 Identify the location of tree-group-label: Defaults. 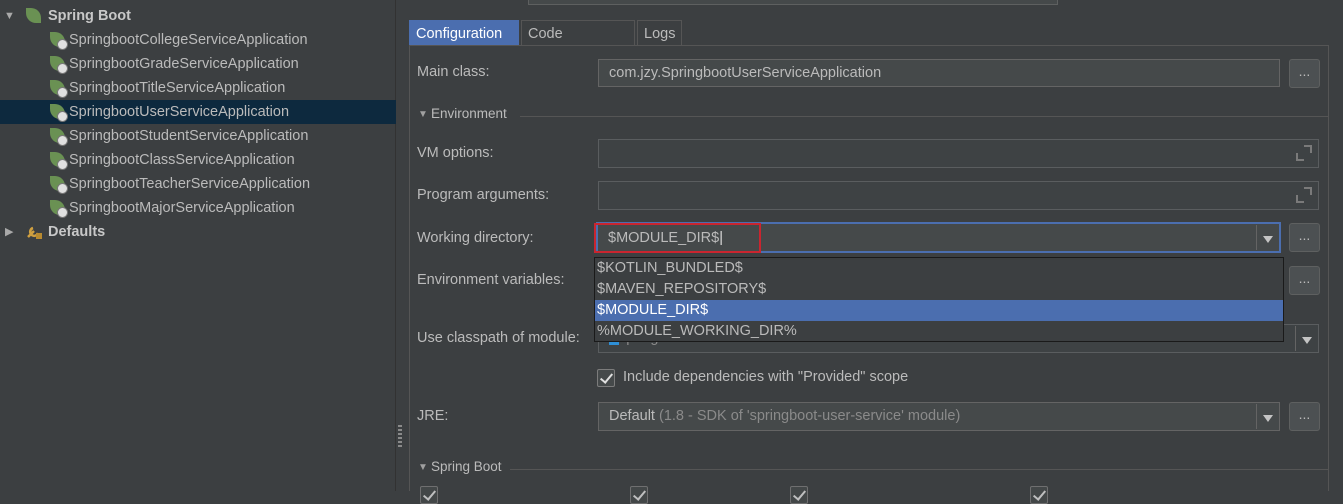
(77, 232).